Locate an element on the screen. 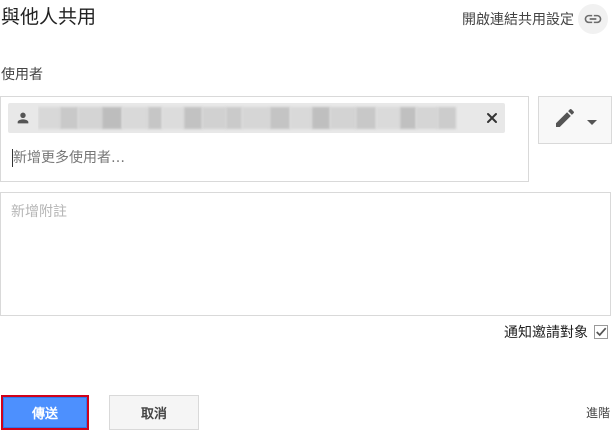 This screenshot has width=612, height=436. link-sharing-settings: 開啟連結共用設定 is located at coordinates (535, 19).